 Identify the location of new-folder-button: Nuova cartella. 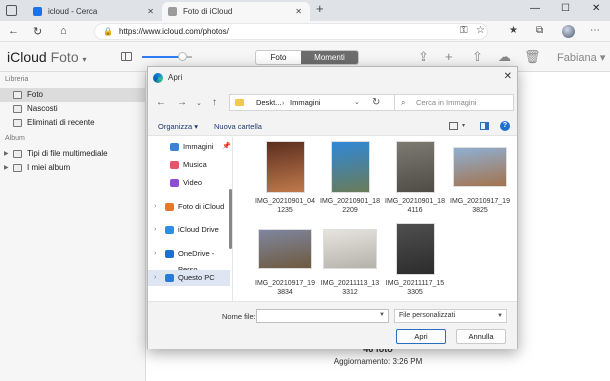
(238, 126).